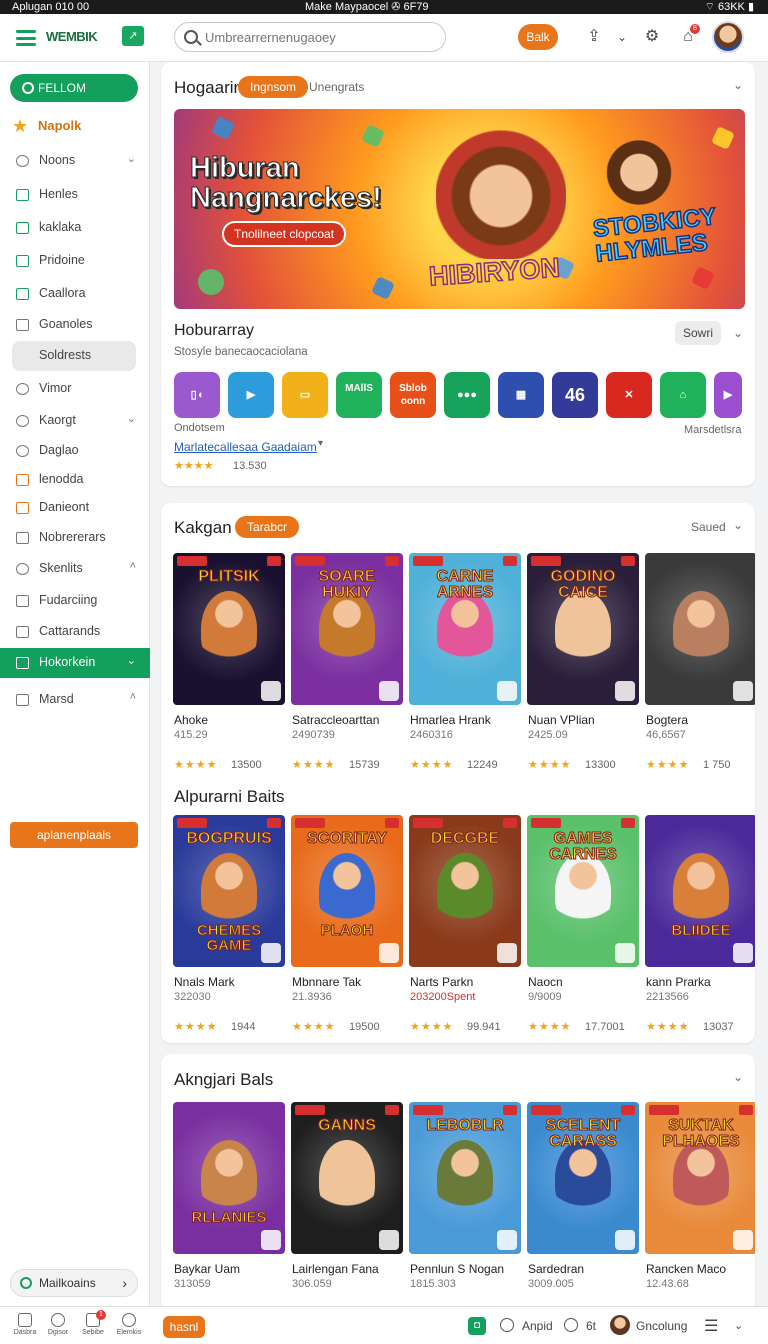 The image size is (768, 1344). What do you see at coordinates (556, 1269) in the screenshot?
I see `game-name: Sardedran` at bounding box center [556, 1269].